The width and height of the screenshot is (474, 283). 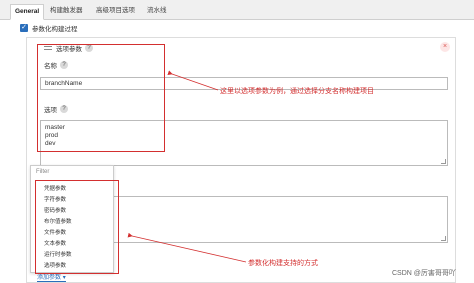 What do you see at coordinates (55, 29) in the screenshot?
I see `parameterized-build-label: 参数化构建过程` at bounding box center [55, 29].